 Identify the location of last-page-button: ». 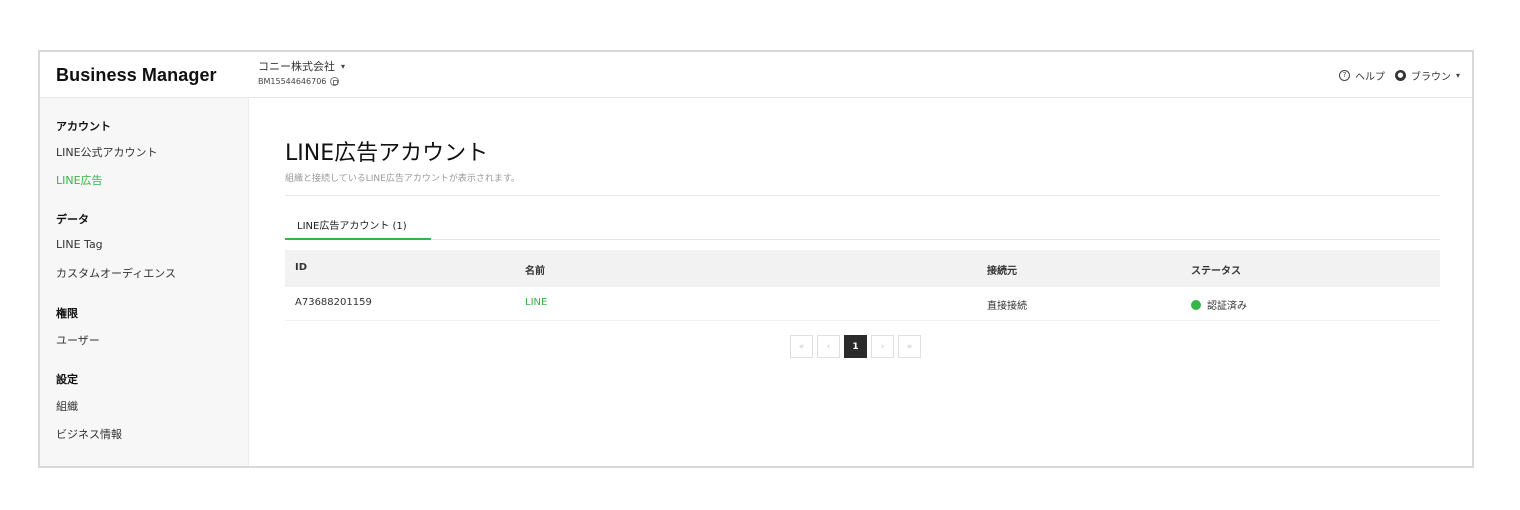
(909, 346).